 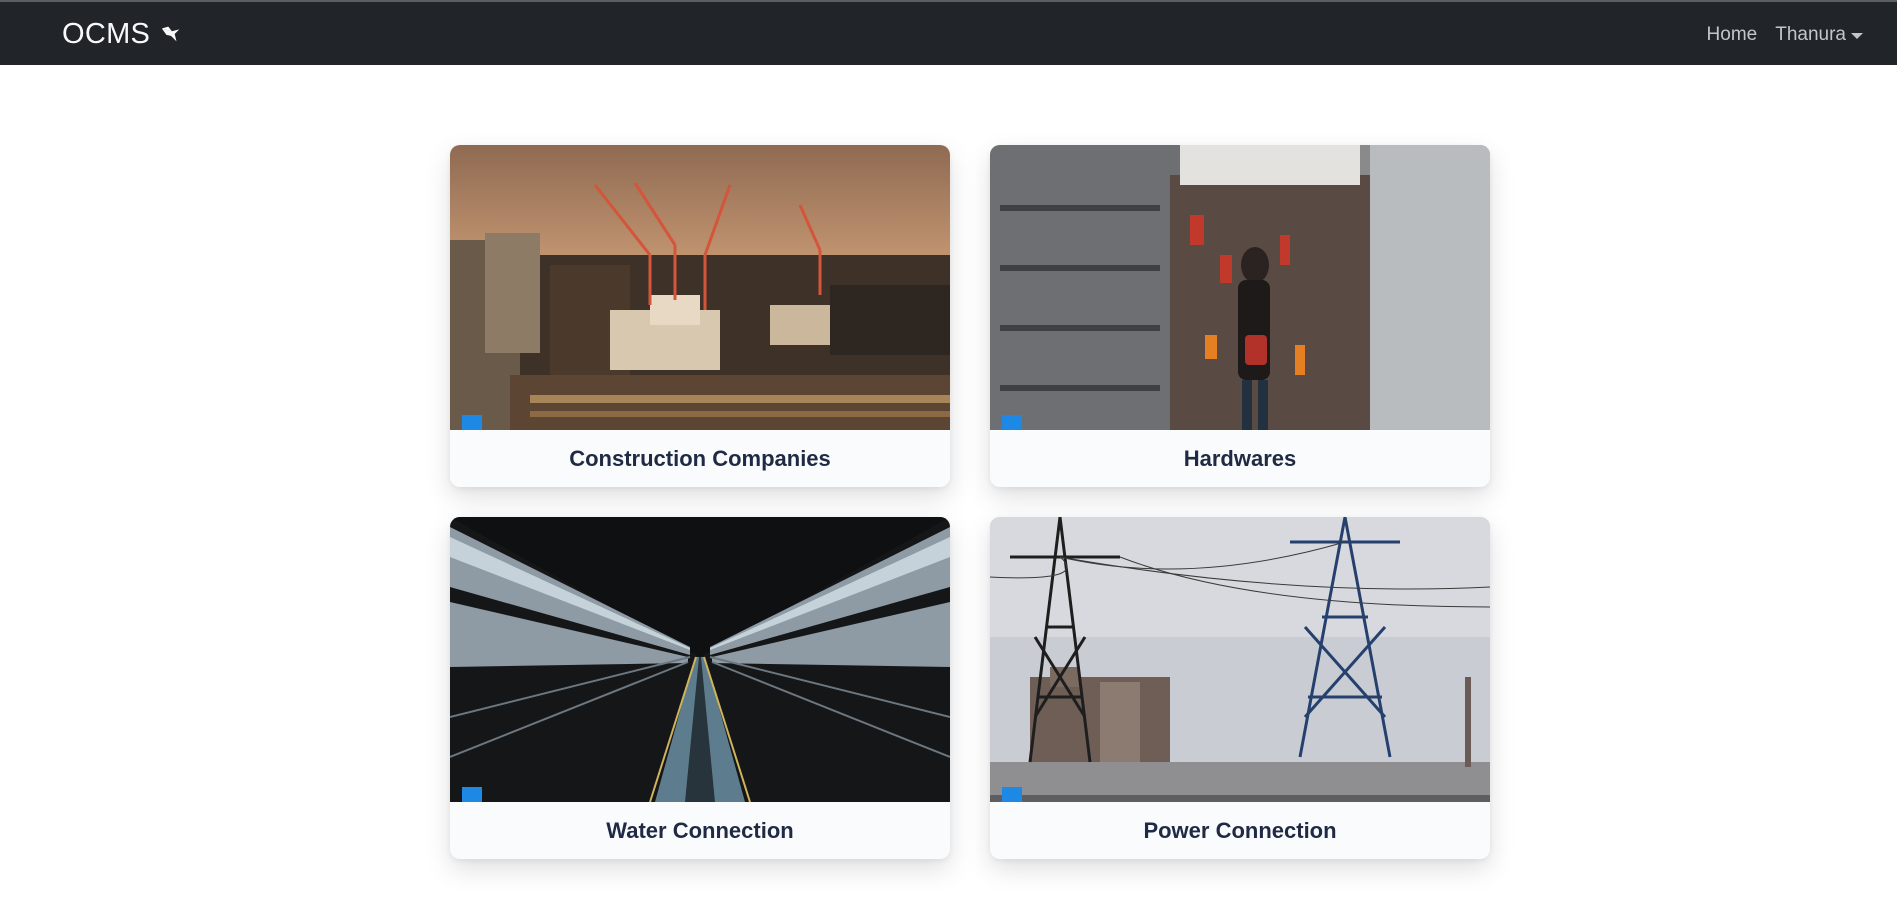 What do you see at coordinates (106, 33) in the screenshot?
I see `brand-name: OCMS` at bounding box center [106, 33].